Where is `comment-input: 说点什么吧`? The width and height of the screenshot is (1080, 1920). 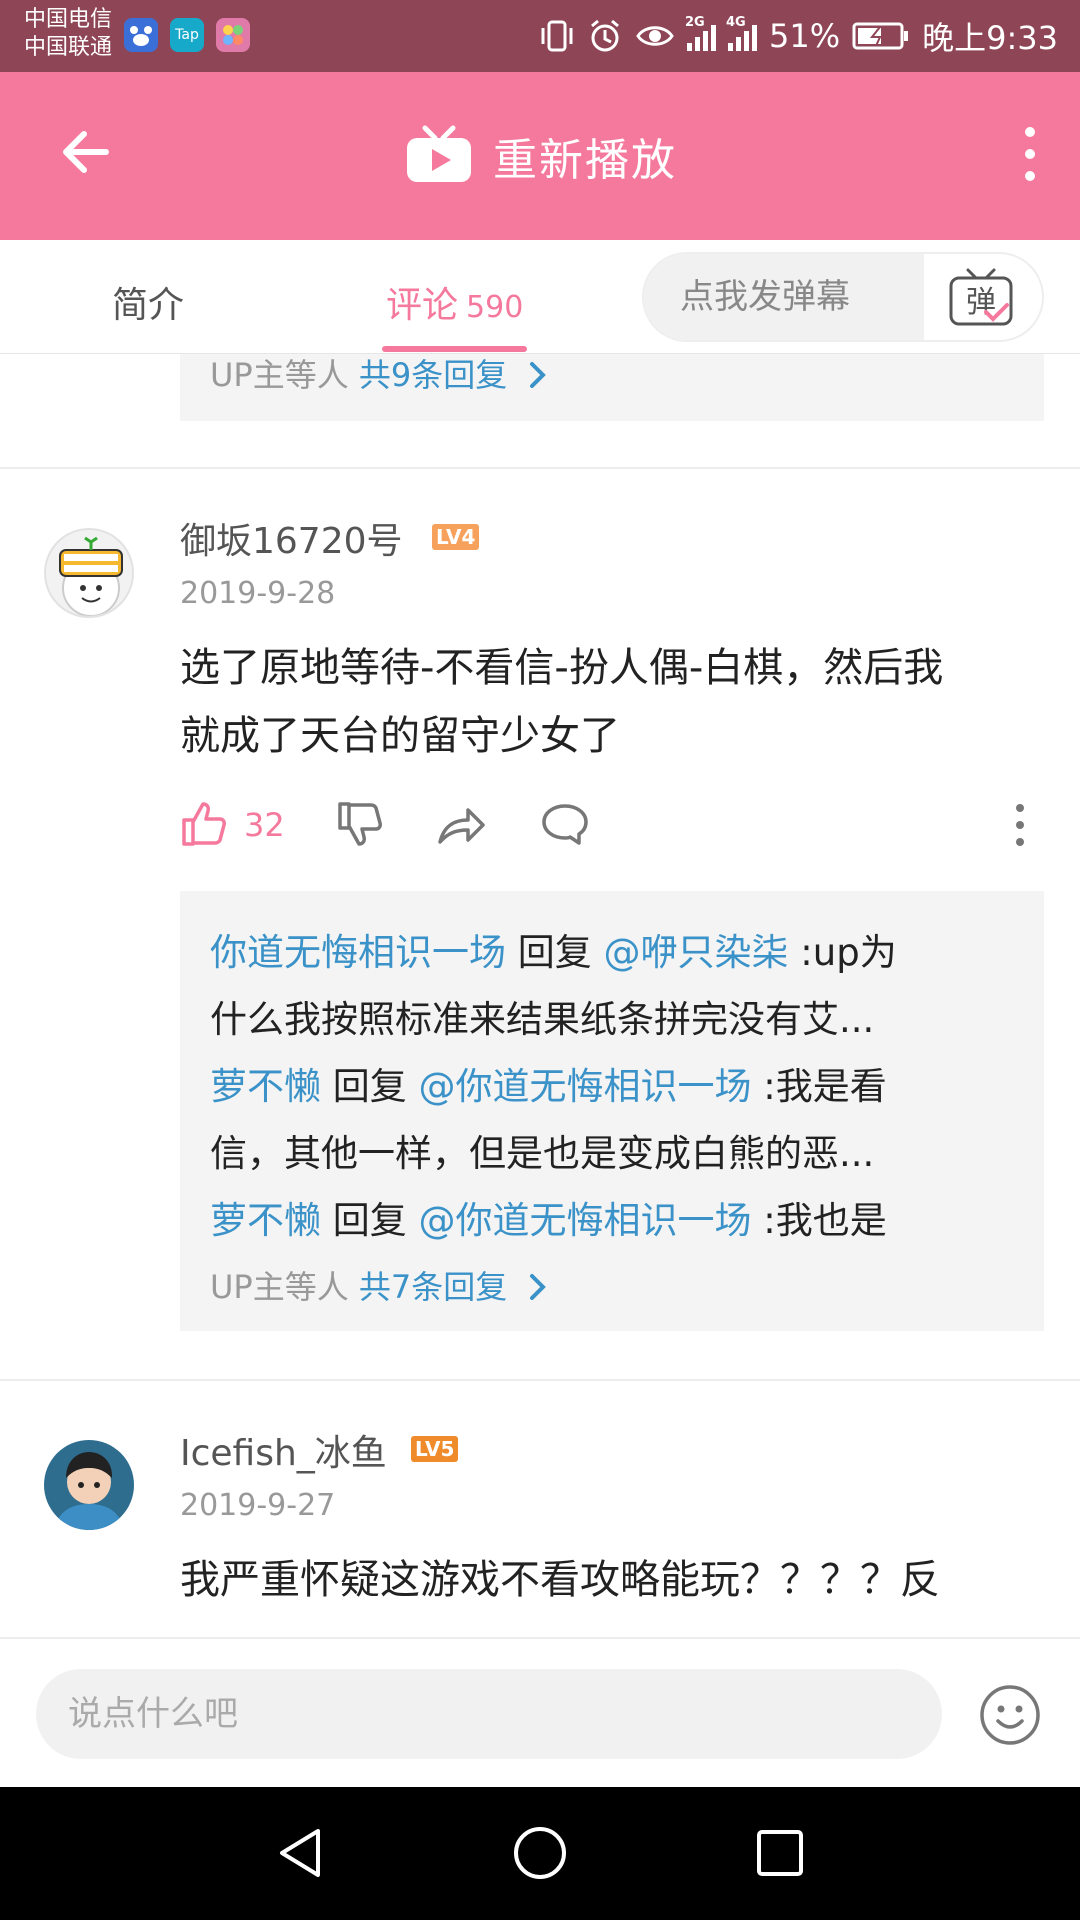 comment-input: 说点什么吧 is located at coordinates (489, 1714).